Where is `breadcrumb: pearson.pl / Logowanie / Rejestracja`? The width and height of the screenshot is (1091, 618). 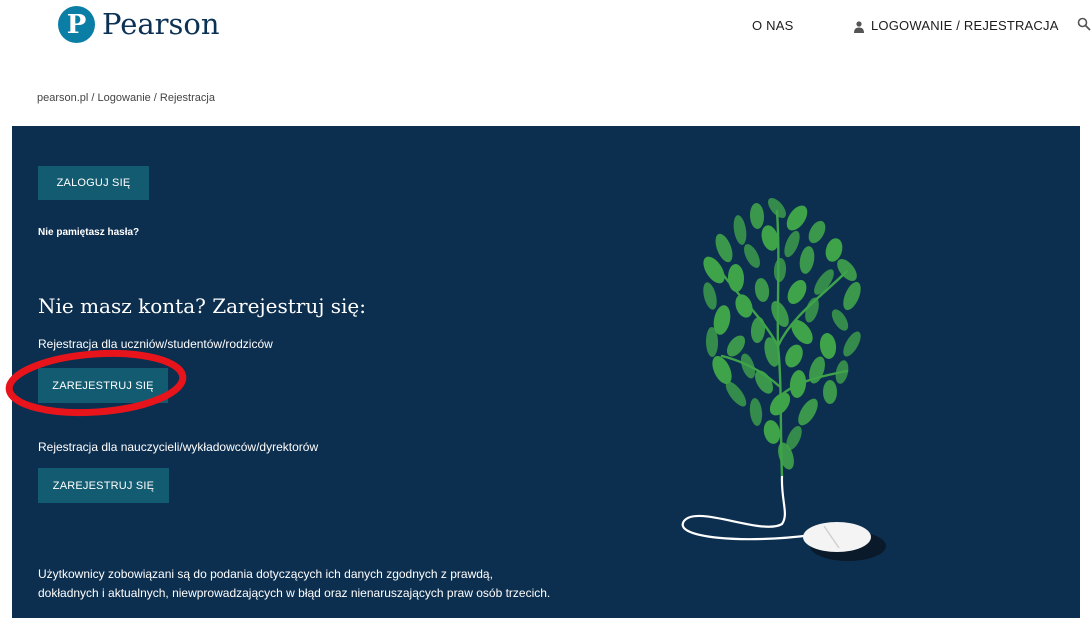 breadcrumb: pearson.pl / Logowanie / Rejestracja is located at coordinates (126, 98).